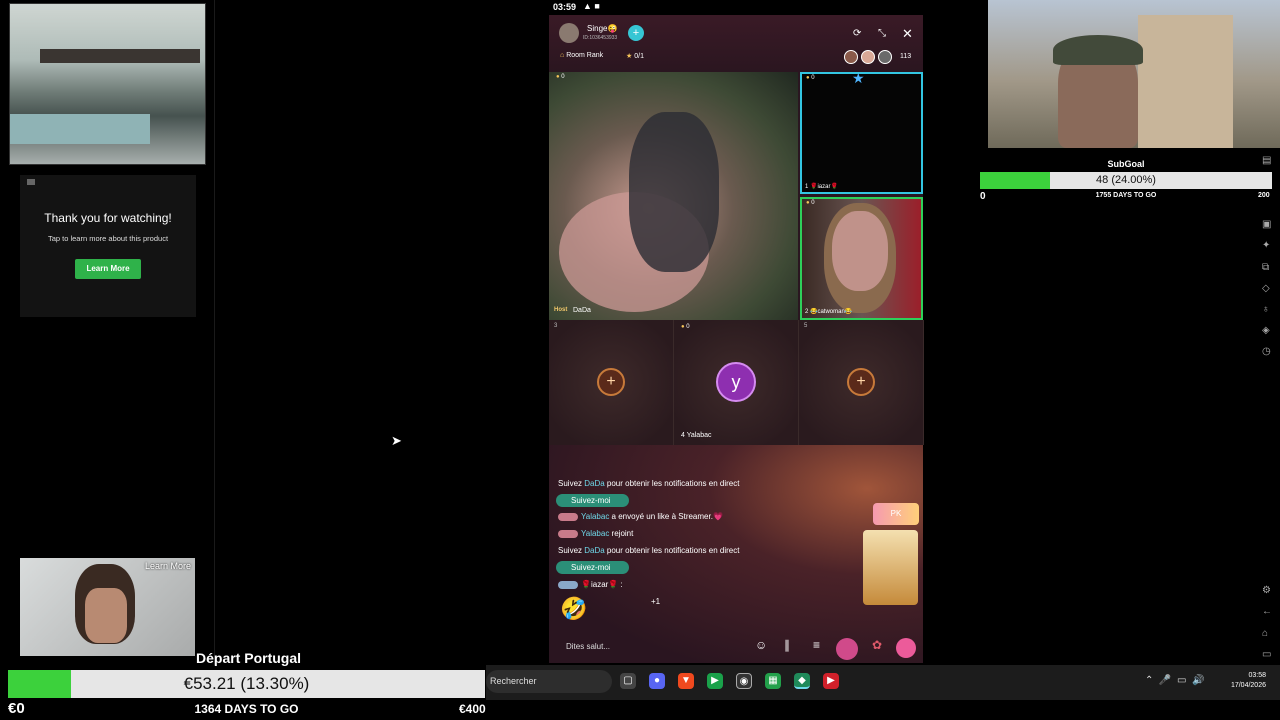 The image size is (1280, 720). I want to click on game-icon, so click(847, 649).